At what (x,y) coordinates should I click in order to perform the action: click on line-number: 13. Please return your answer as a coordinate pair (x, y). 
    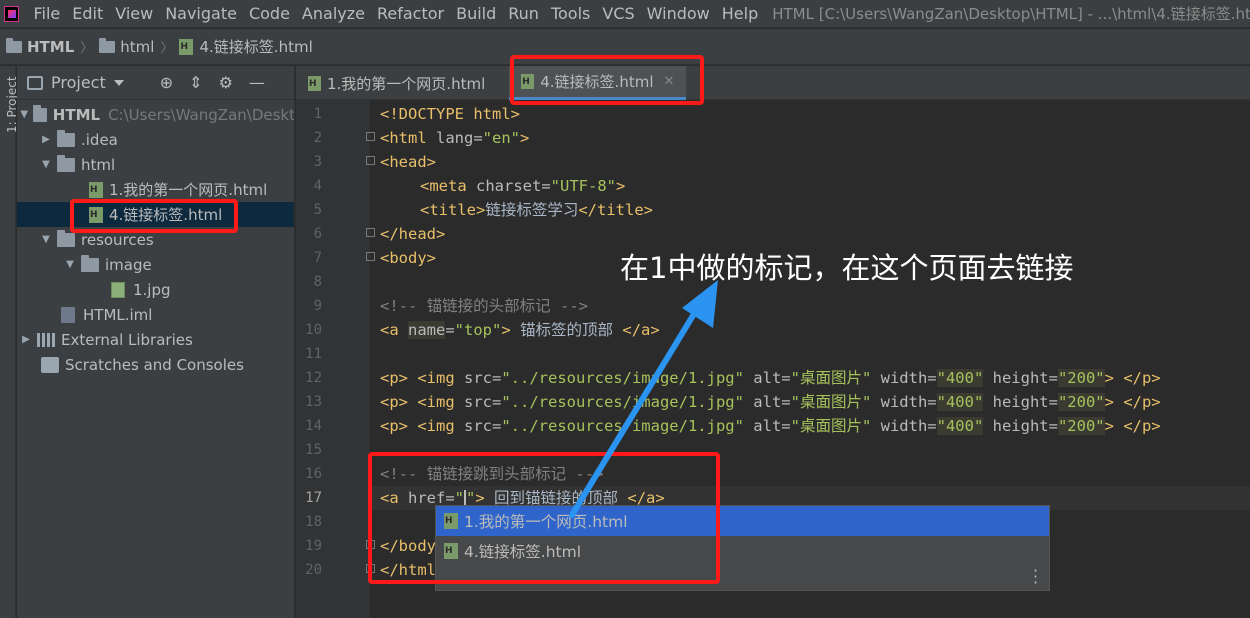
    Looking at the image, I should click on (313, 402).